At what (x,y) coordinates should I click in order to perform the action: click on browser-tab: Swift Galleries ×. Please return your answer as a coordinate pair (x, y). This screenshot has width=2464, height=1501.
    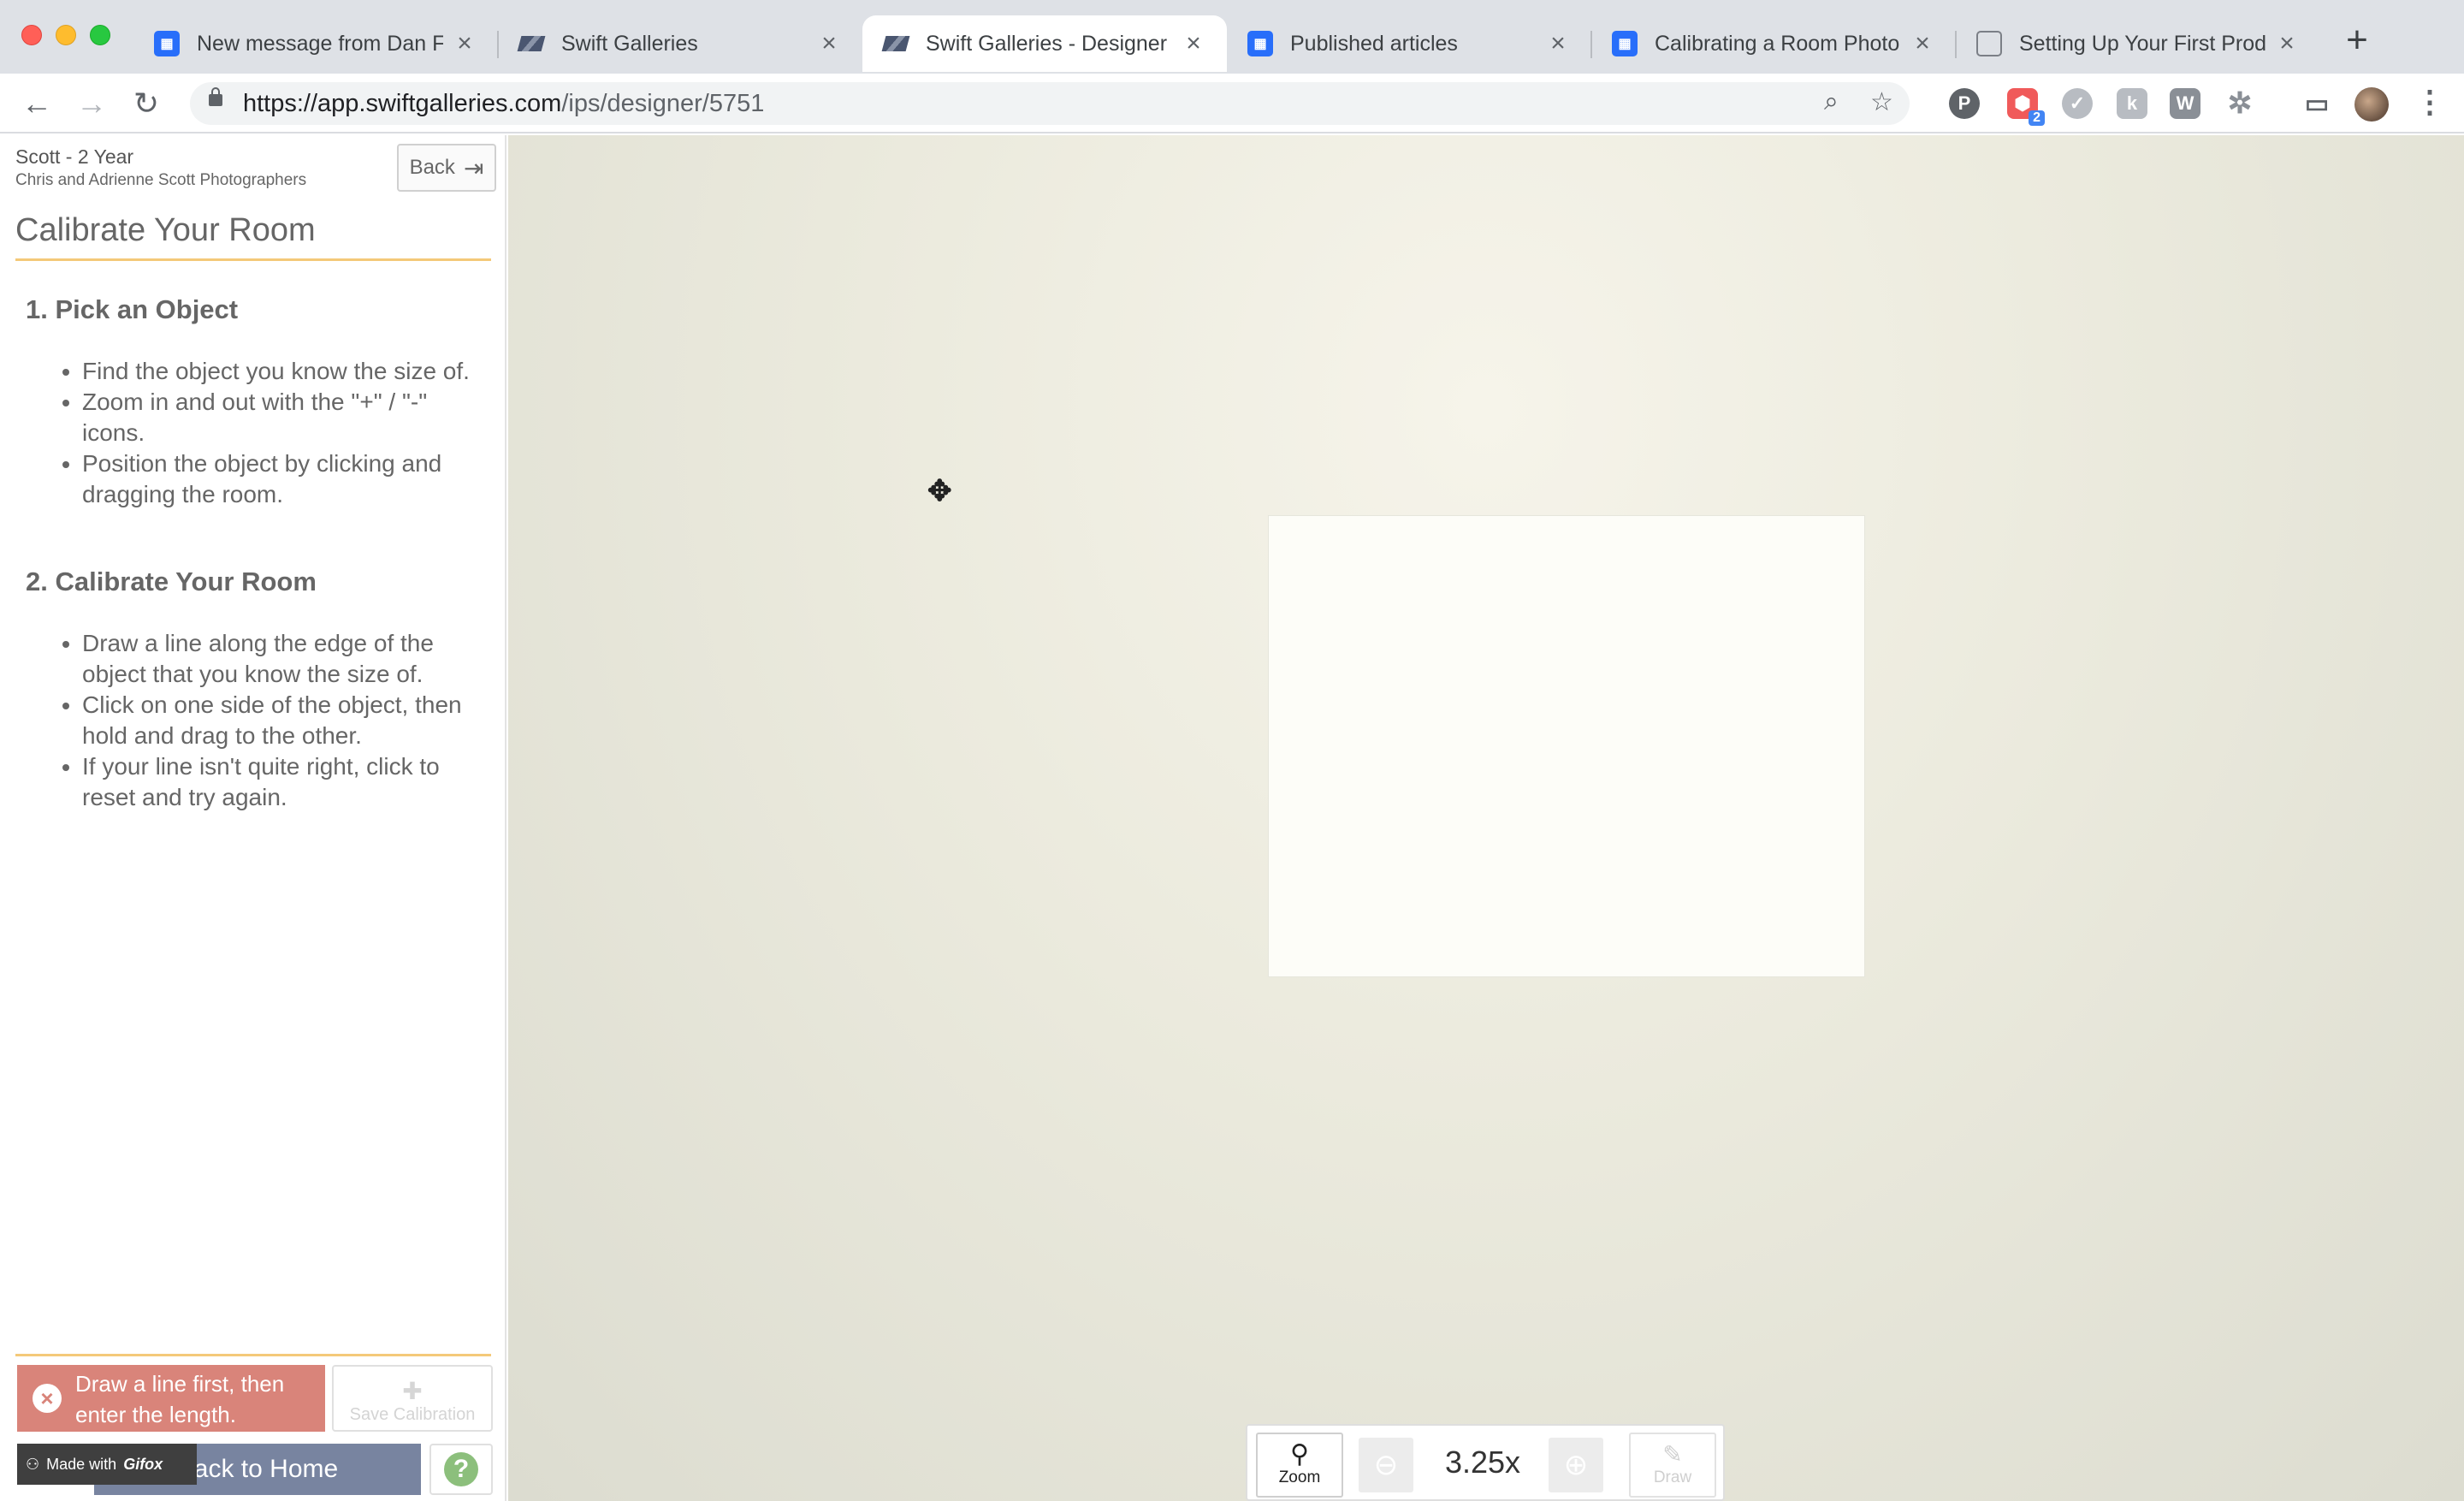
    Looking at the image, I should click on (680, 43).